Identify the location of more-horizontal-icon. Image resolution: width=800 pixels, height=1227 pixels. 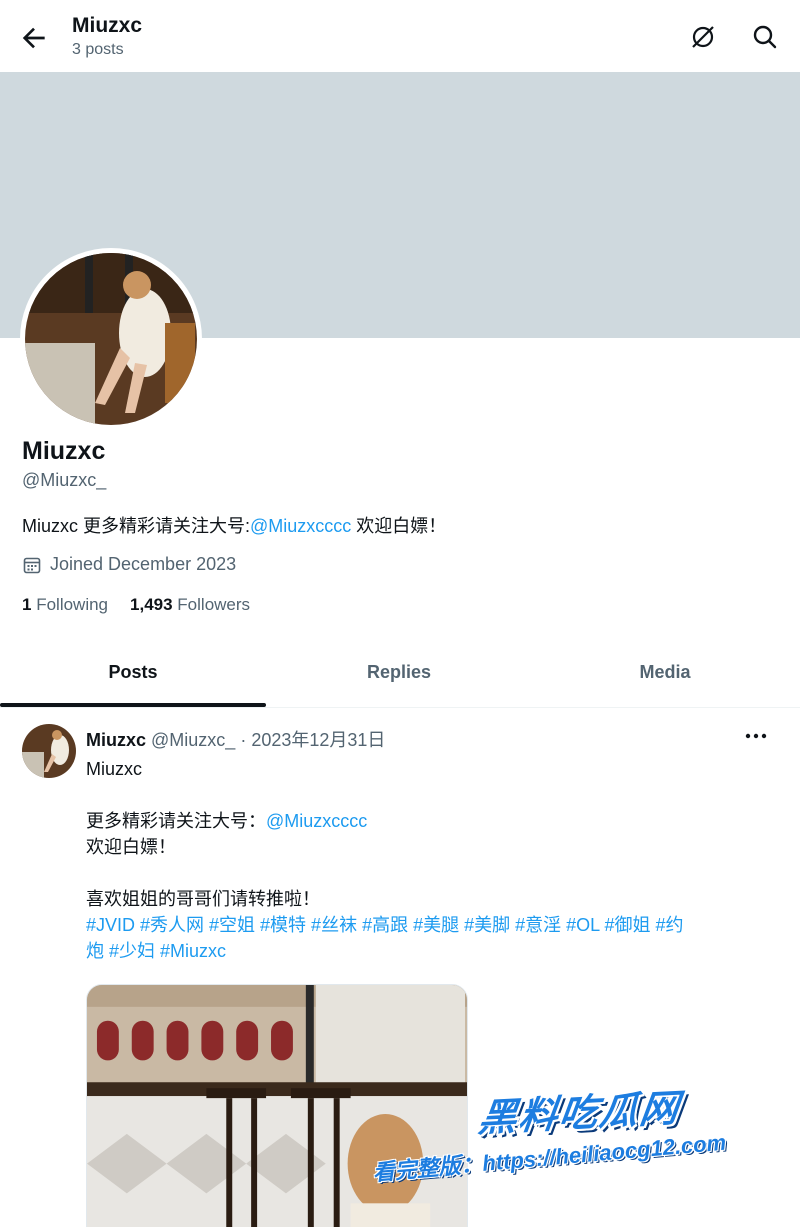
(756, 736).